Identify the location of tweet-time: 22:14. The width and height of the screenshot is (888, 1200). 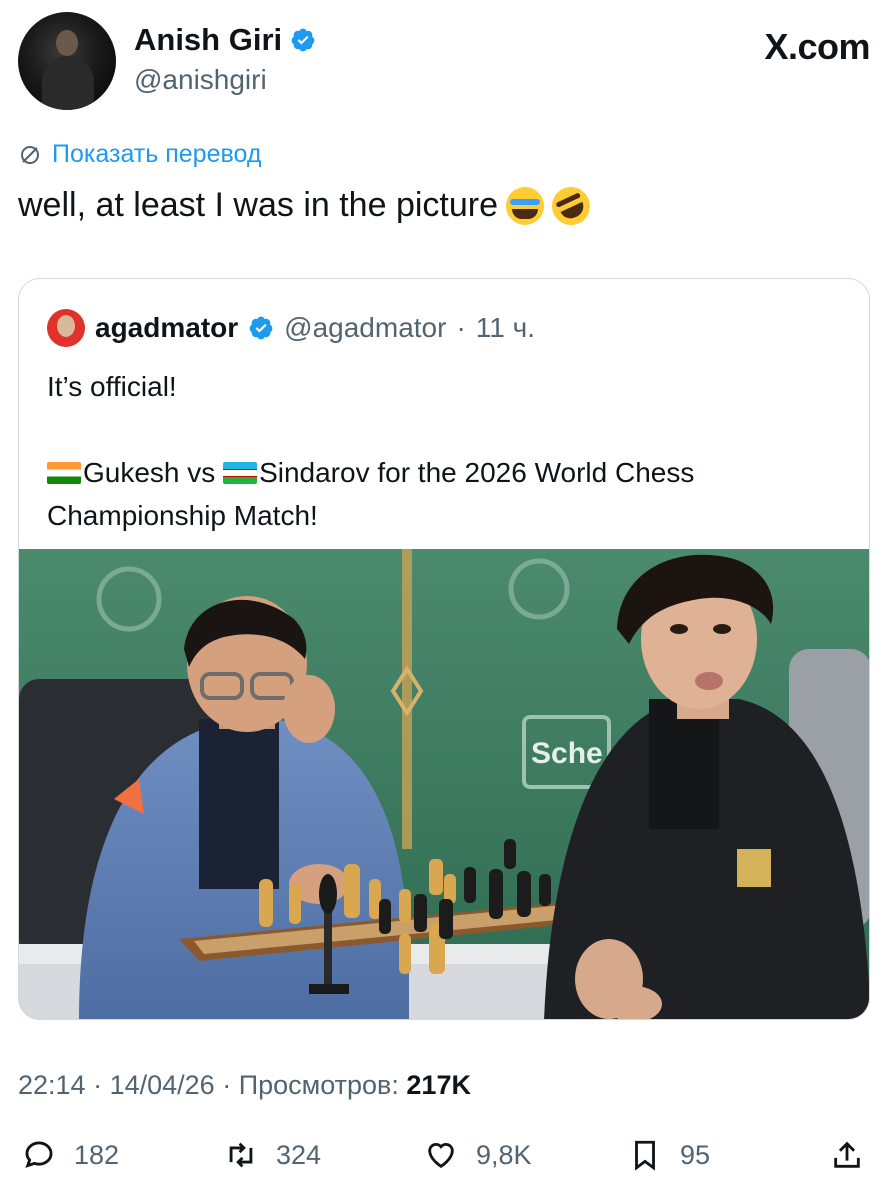
(52, 1085).